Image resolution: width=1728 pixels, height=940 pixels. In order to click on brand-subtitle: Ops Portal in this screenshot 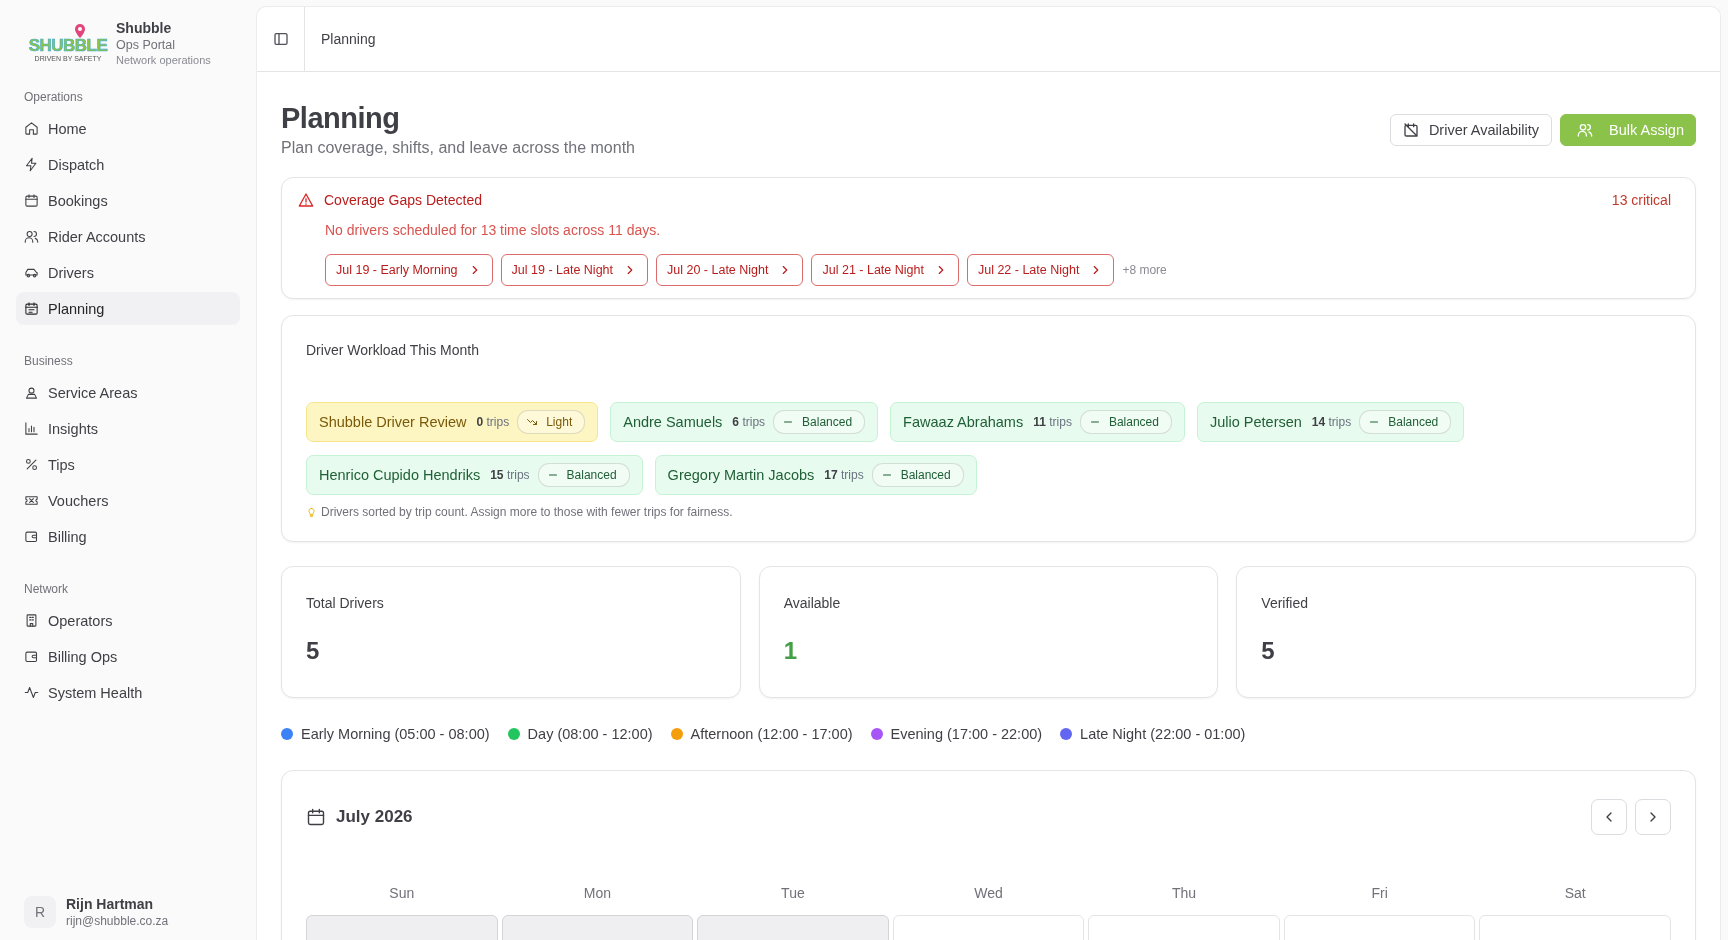, I will do `click(146, 45)`.